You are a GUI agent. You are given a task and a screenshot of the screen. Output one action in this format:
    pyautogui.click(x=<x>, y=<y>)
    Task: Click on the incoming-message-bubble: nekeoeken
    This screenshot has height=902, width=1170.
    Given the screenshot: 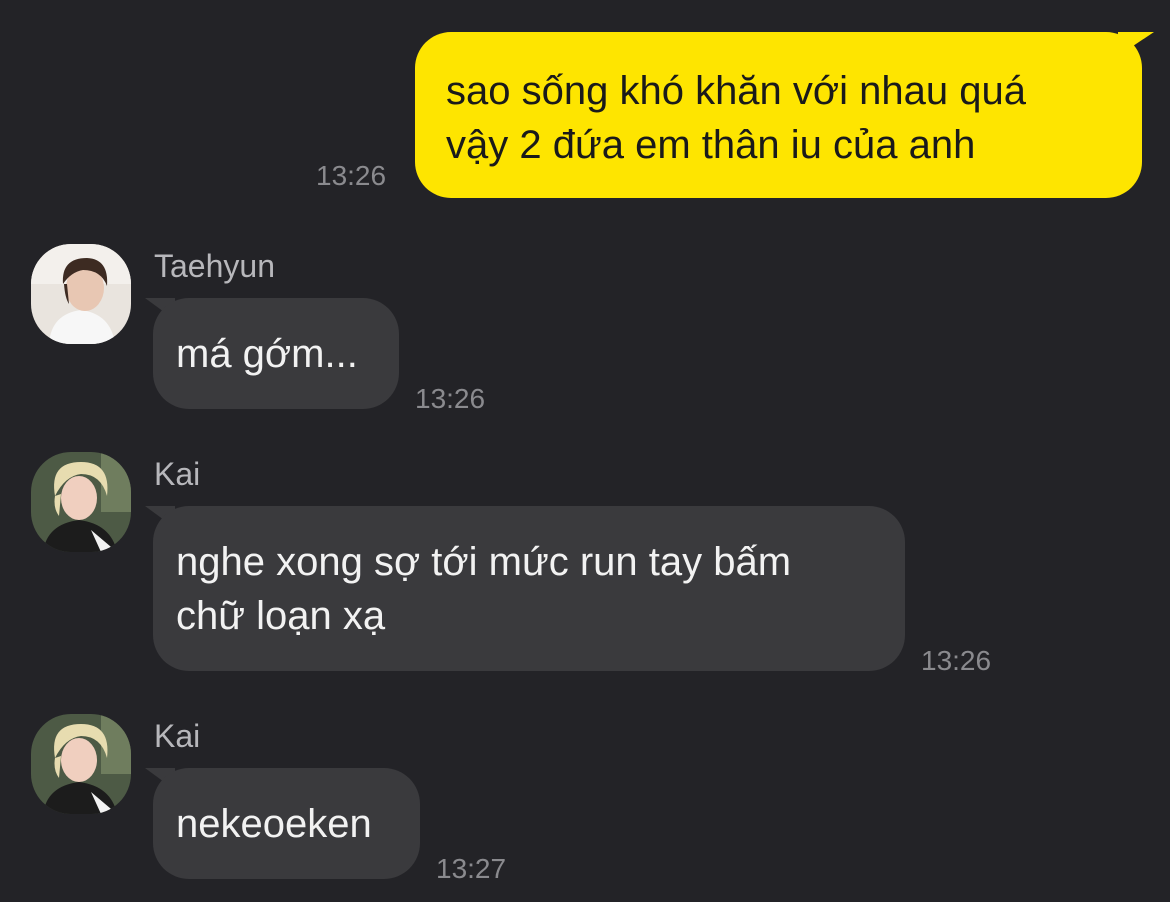 What is the action you would take?
    pyautogui.click(x=286, y=823)
    